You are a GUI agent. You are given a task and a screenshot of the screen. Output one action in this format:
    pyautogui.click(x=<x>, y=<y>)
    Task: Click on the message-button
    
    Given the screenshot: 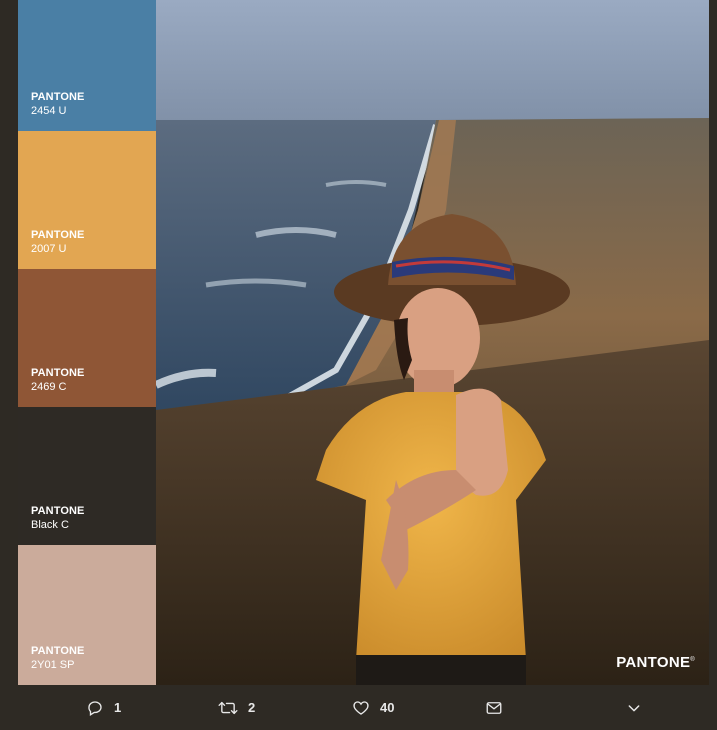 What is the action you would take?
    pyautogui.click(x=494, y=707)
    